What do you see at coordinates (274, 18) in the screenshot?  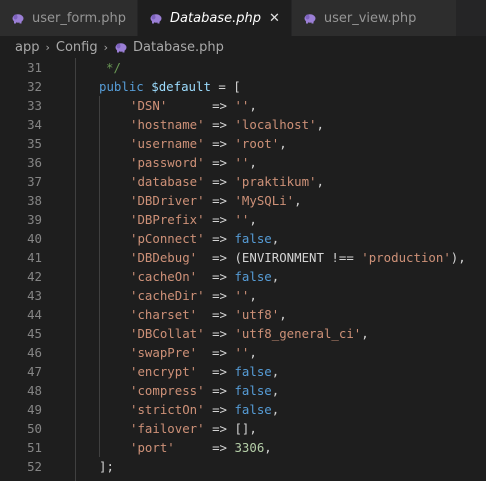 I see `close-icon: ✕` at bounding box center [274, 18].